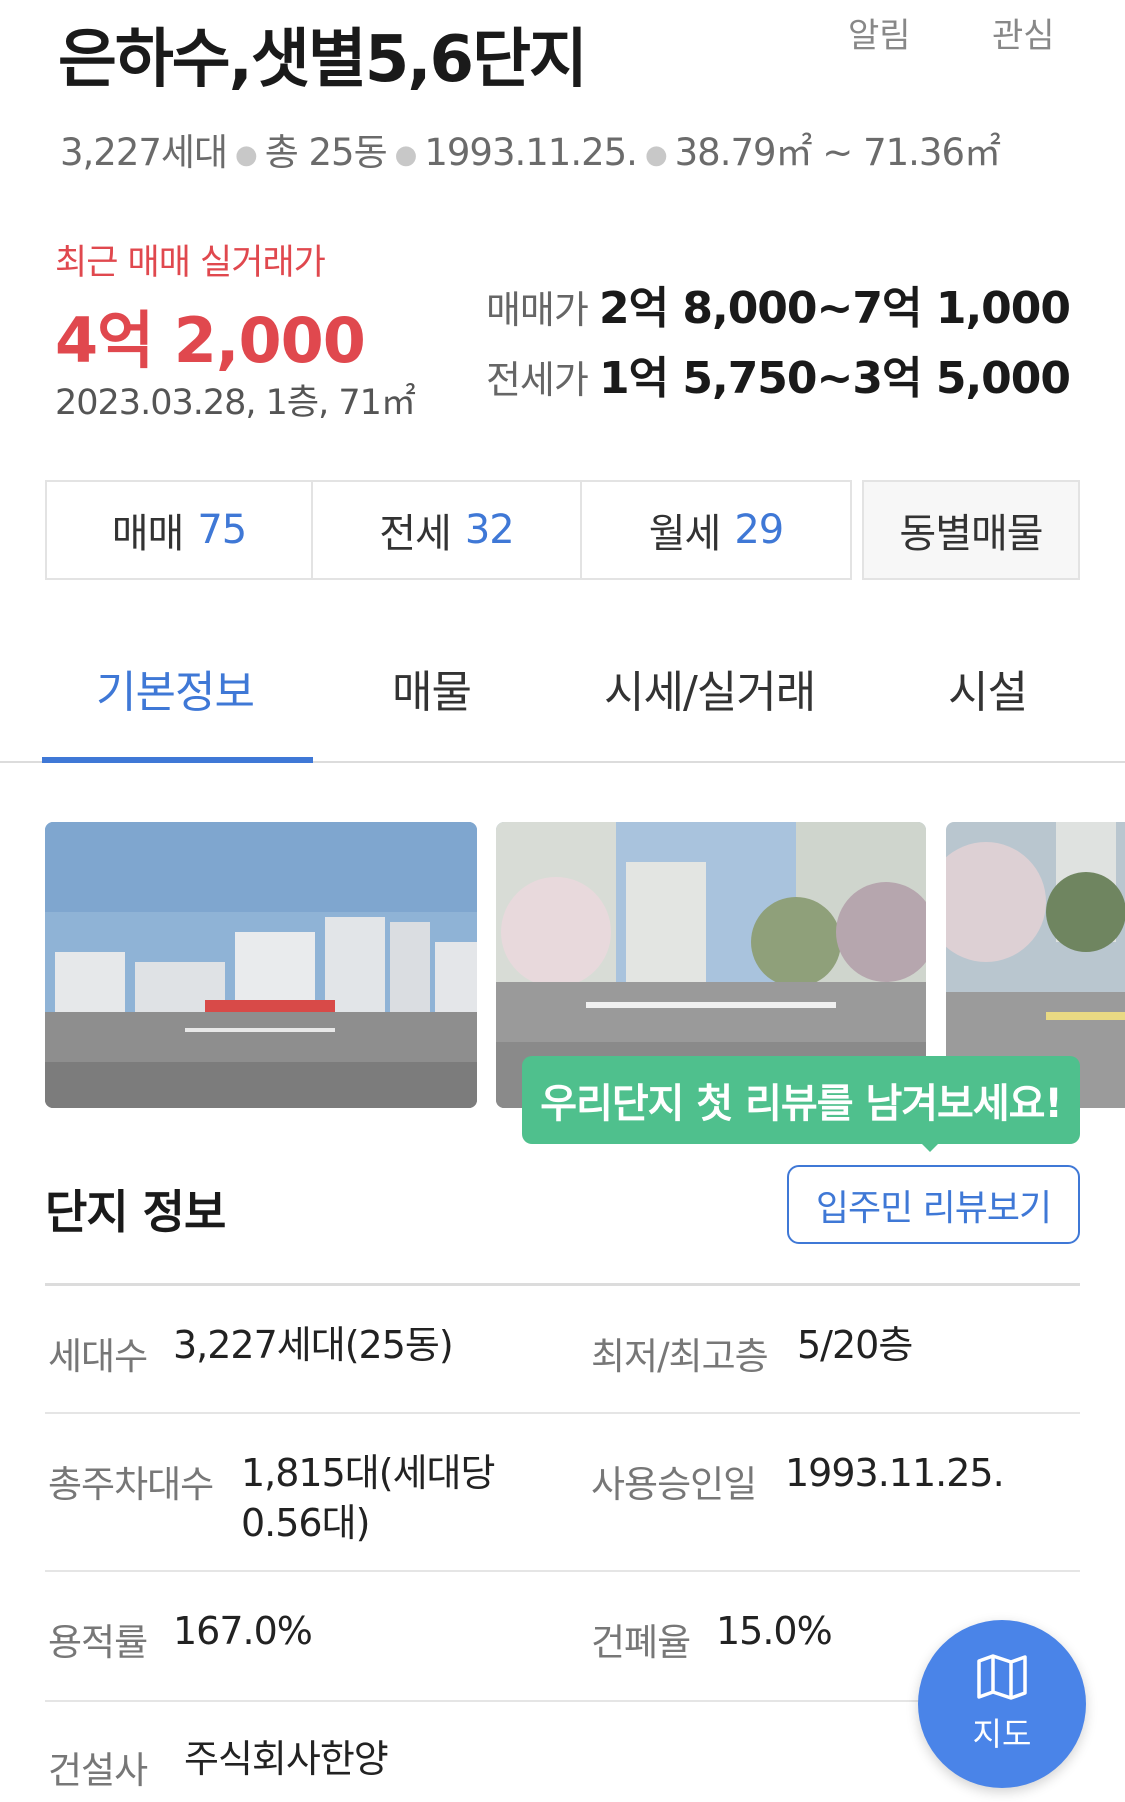 This screenshot has width=1125, height=1802. Describe the element at coordinates (210, 340) in the screenshot. I see `recent-trade-price: 4억 2,000` at that location.